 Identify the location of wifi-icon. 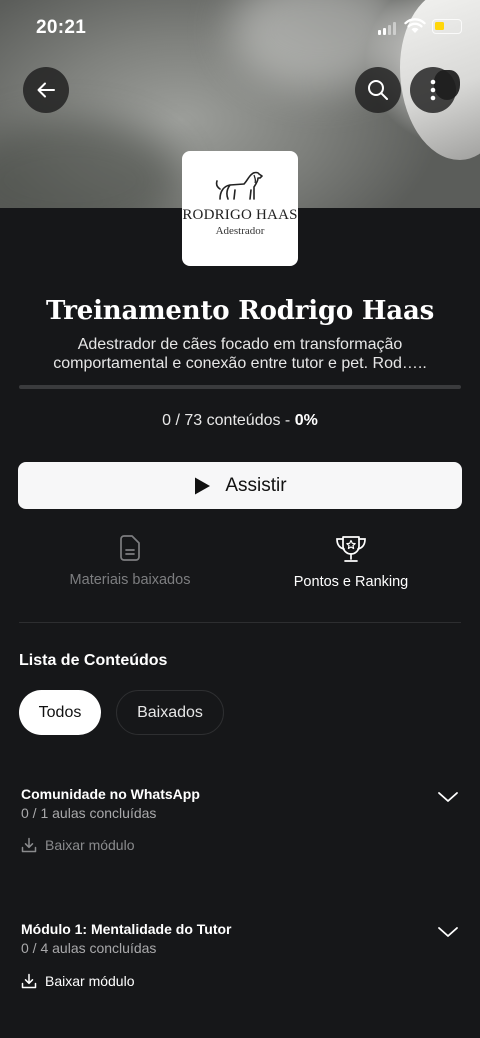
(415, 25).